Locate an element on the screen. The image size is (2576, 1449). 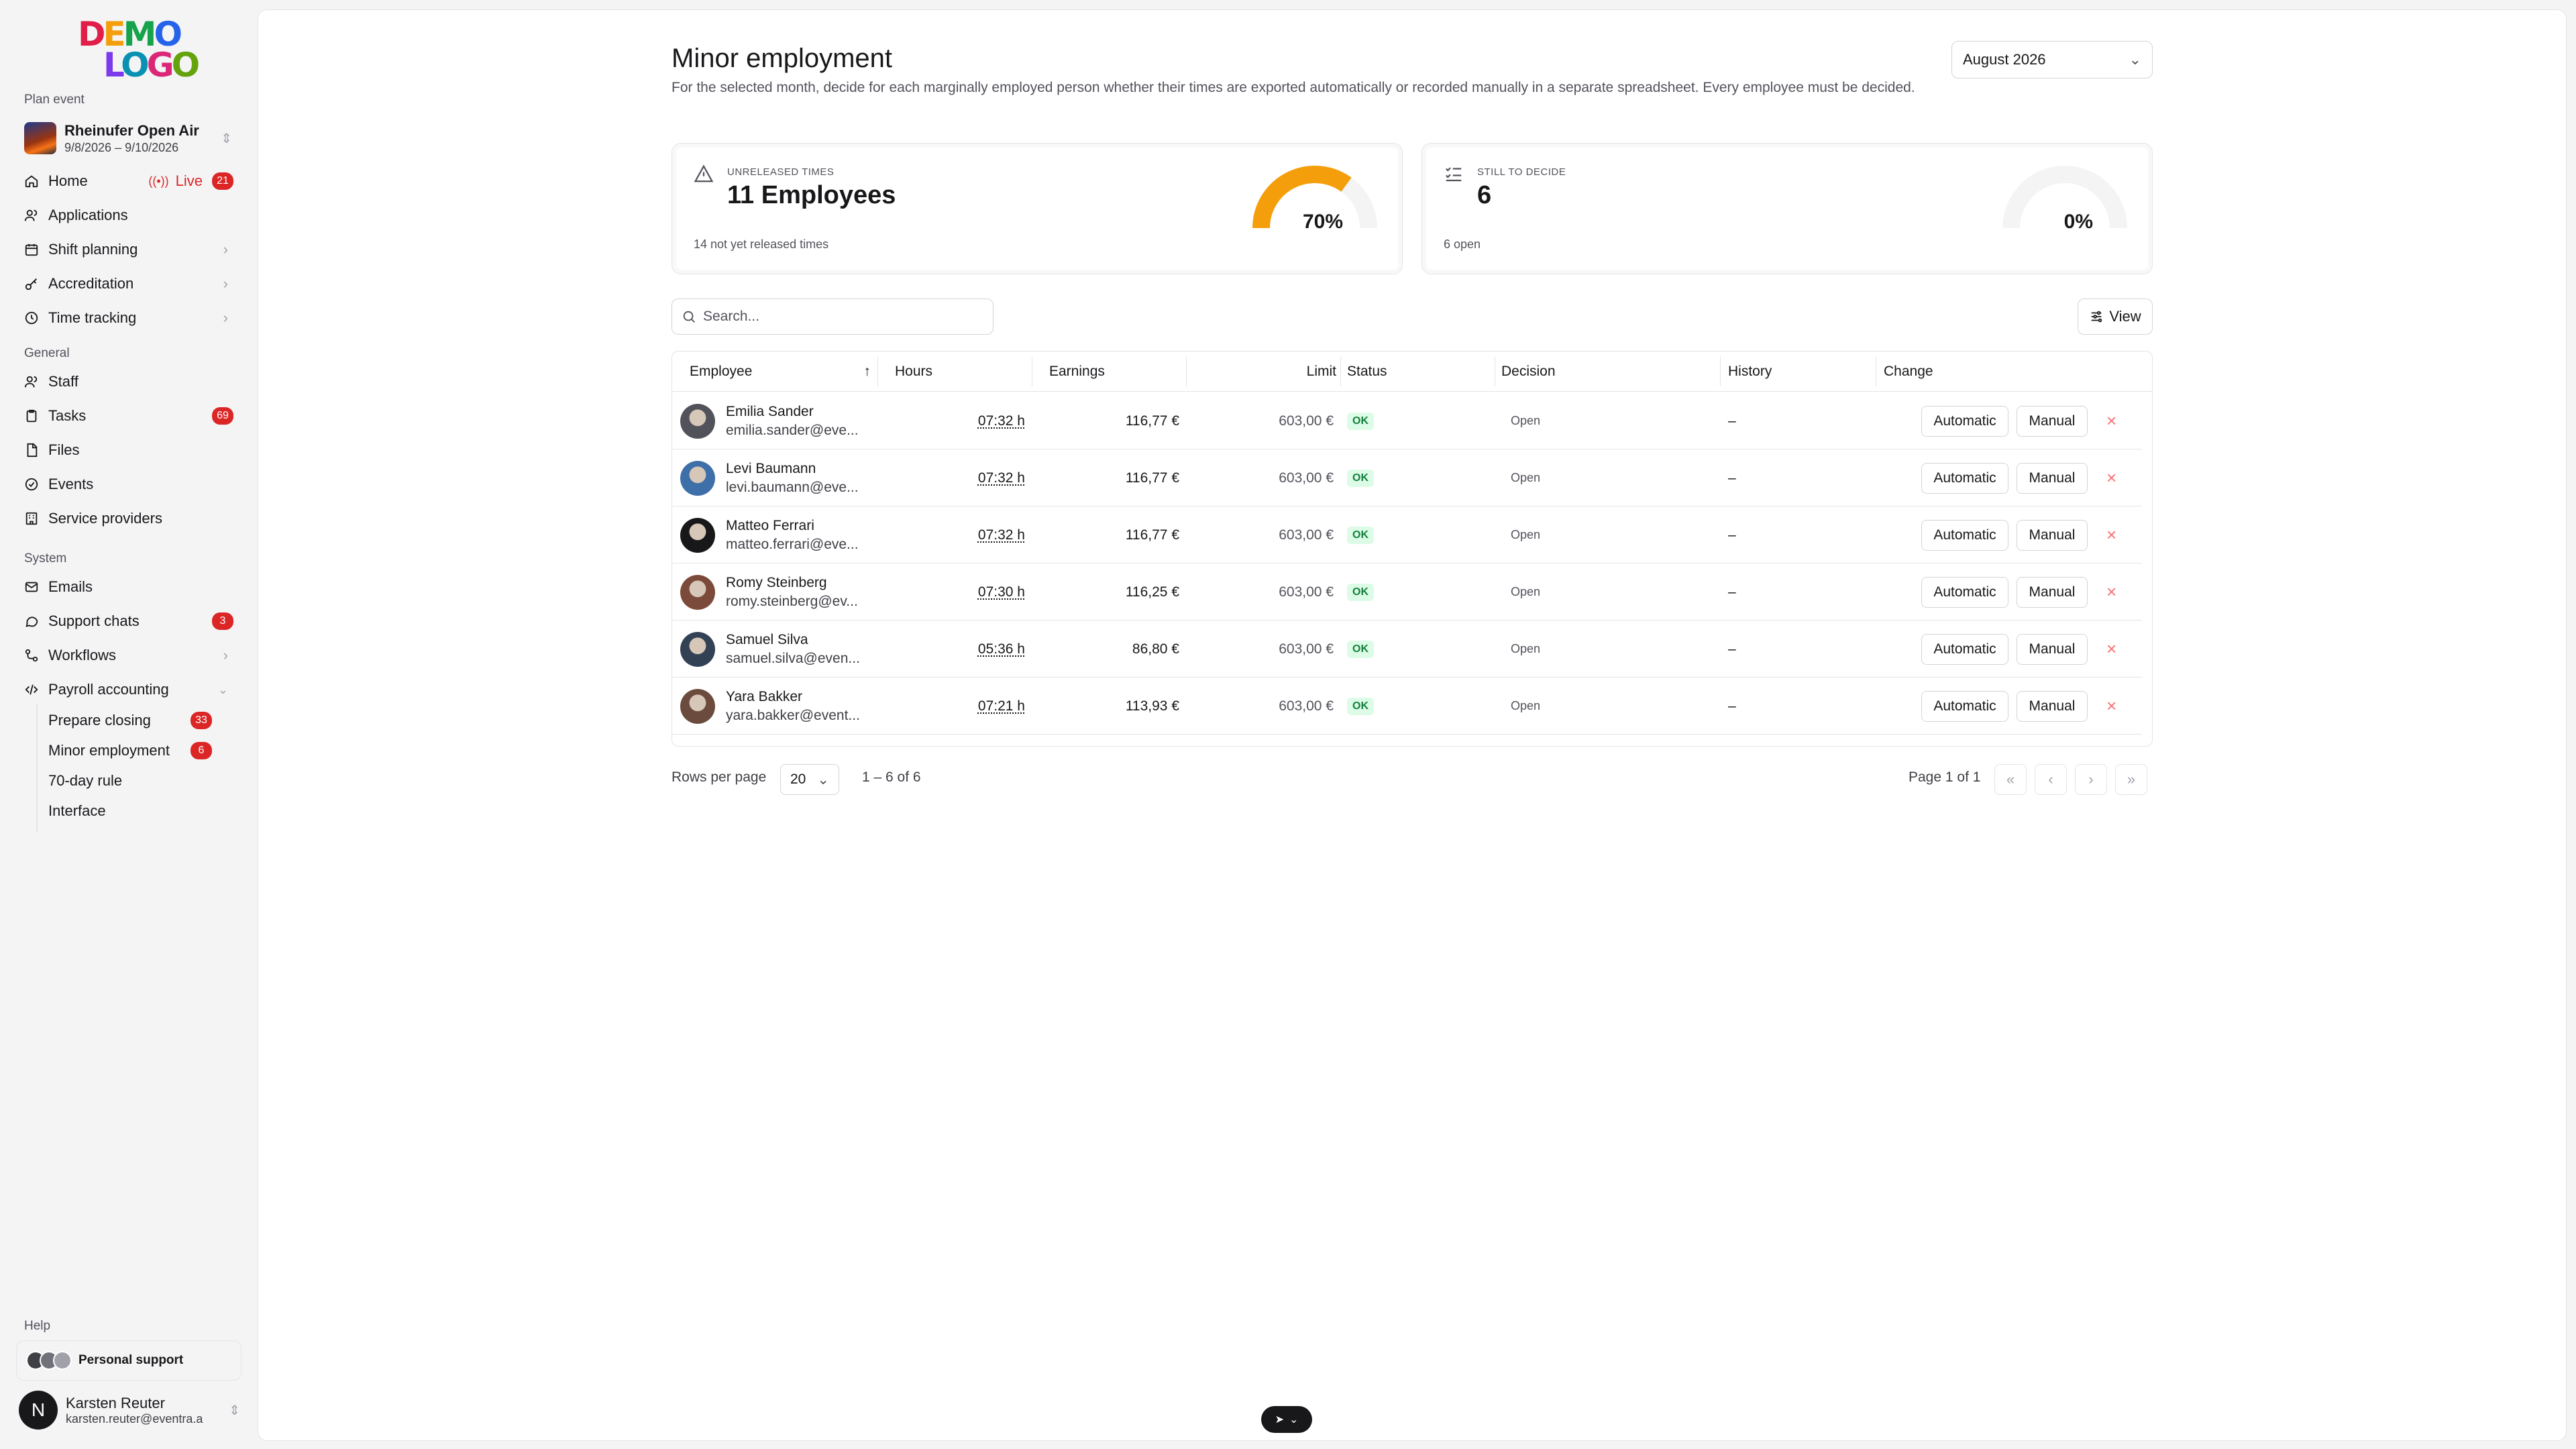
header-employee: Employee ↑ is located at coordinates (780, 372).